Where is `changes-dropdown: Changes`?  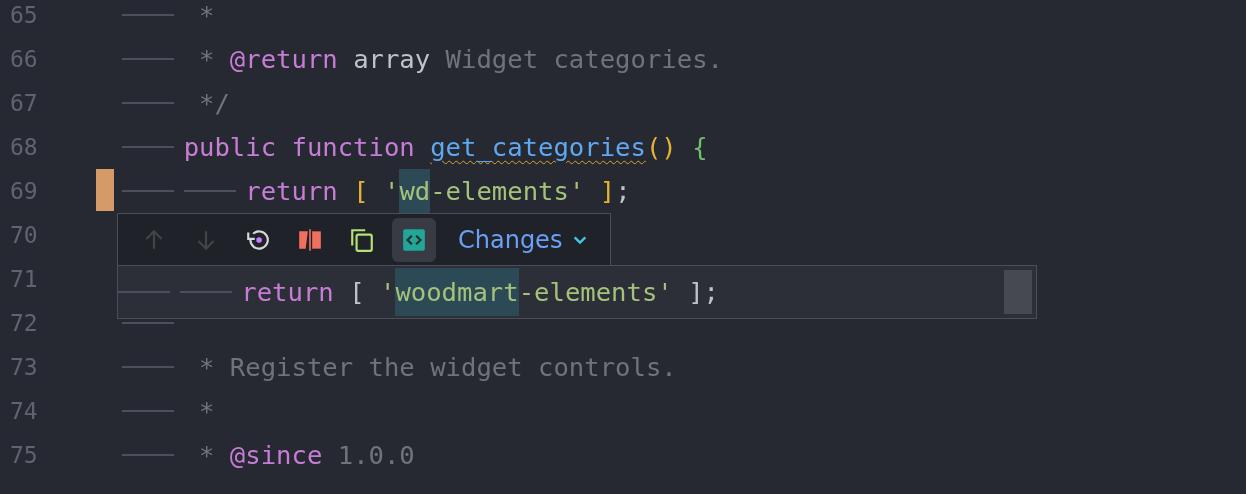 changes-dropdown: Changes is located at coordinates (523, 239).